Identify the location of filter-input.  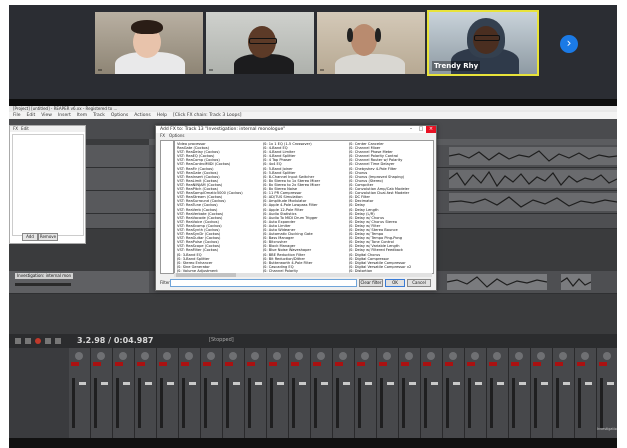
(263, 283).